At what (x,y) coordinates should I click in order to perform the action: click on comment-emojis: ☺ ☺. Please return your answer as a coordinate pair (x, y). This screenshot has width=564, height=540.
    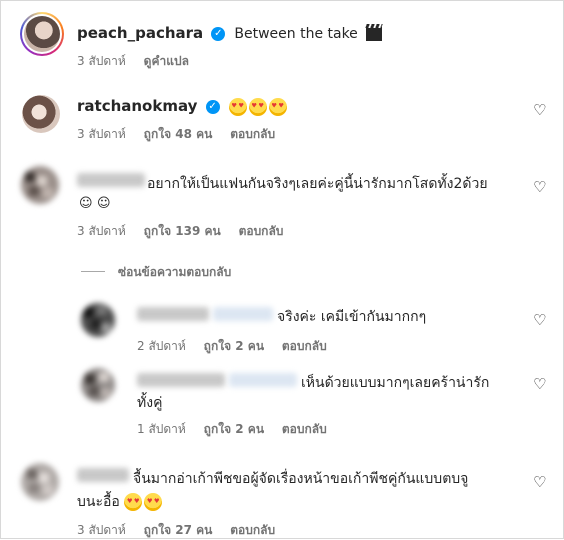
    Looking at the image, I should click on (95, 203).